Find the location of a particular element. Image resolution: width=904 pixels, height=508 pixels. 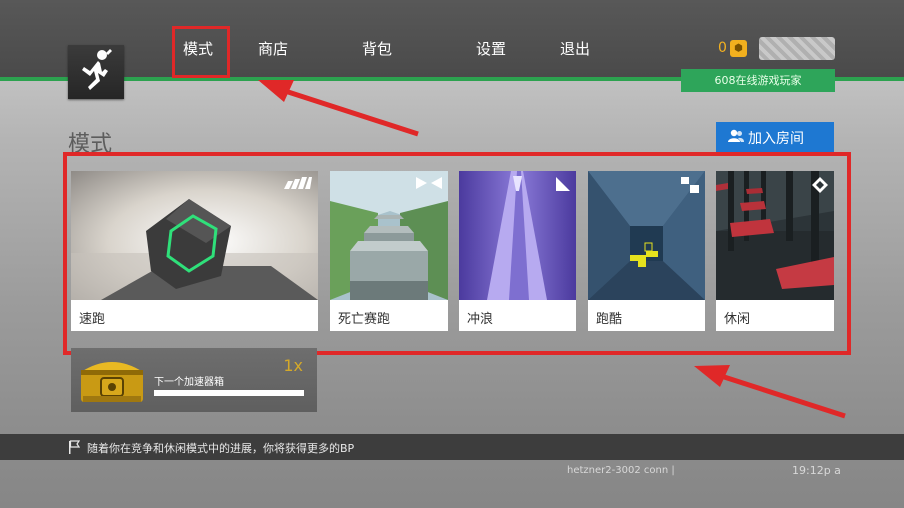

join-room-label: 加入房间 is located at coordinates (776, 139).